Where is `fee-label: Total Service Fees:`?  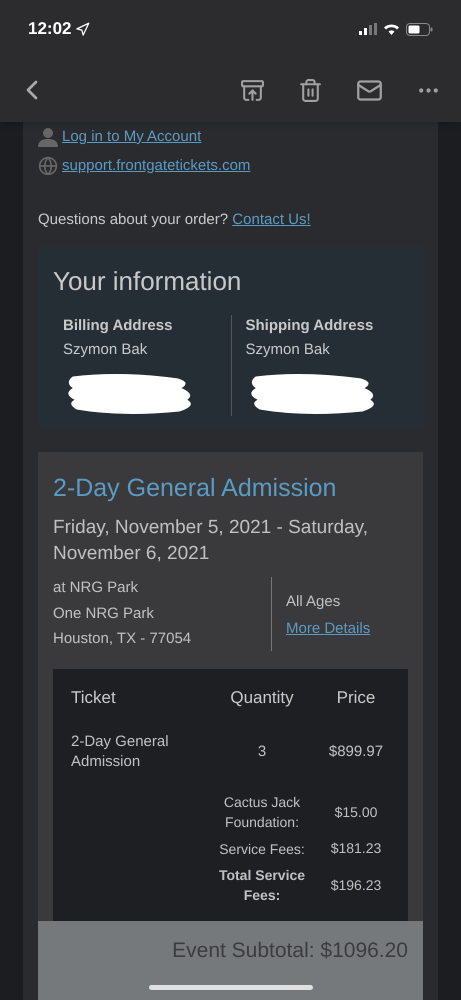
fee-label: Total Service Fees: is located at coordinates (262, 885).